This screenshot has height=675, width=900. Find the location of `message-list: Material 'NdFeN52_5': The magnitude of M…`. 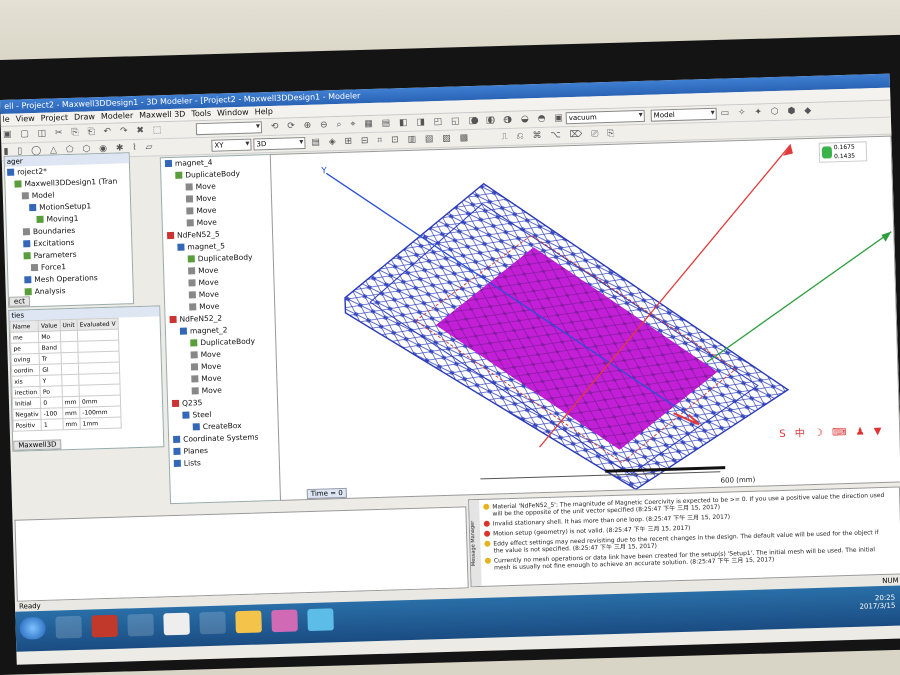

message-list: Material 'NdFeN52_5': The magnitude of M… is located at coordinates (689, 533).